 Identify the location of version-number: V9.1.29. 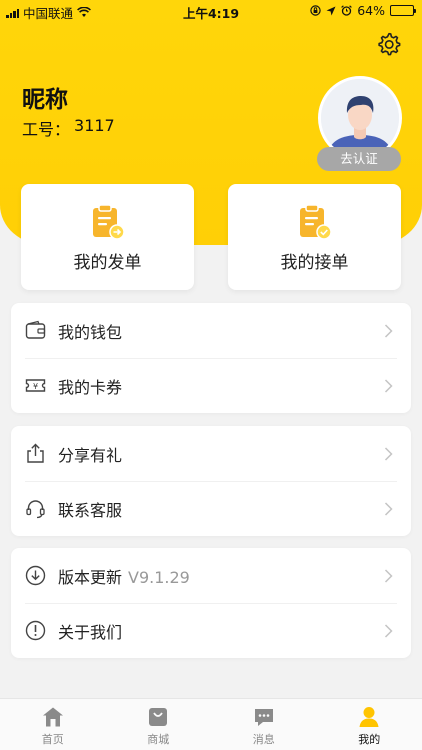
(159, 577).